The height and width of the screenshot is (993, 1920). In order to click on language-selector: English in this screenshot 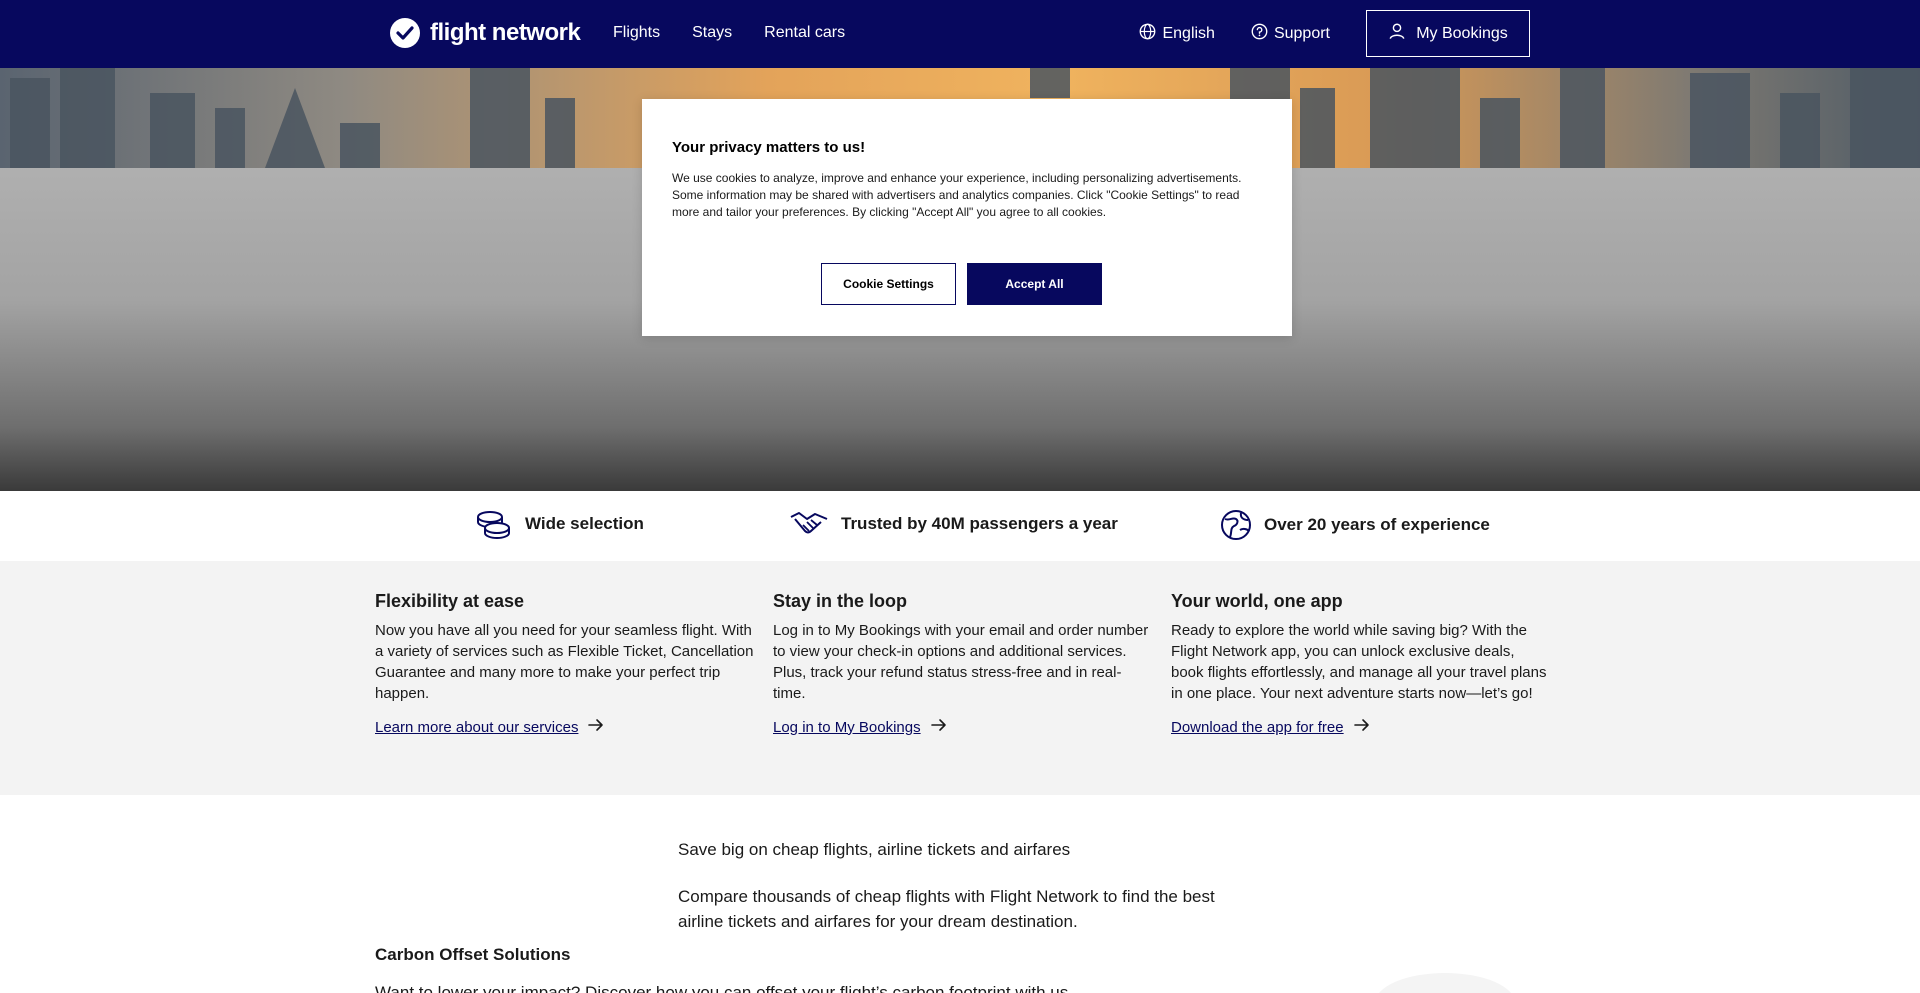, I will do `click(1177, 34)`.